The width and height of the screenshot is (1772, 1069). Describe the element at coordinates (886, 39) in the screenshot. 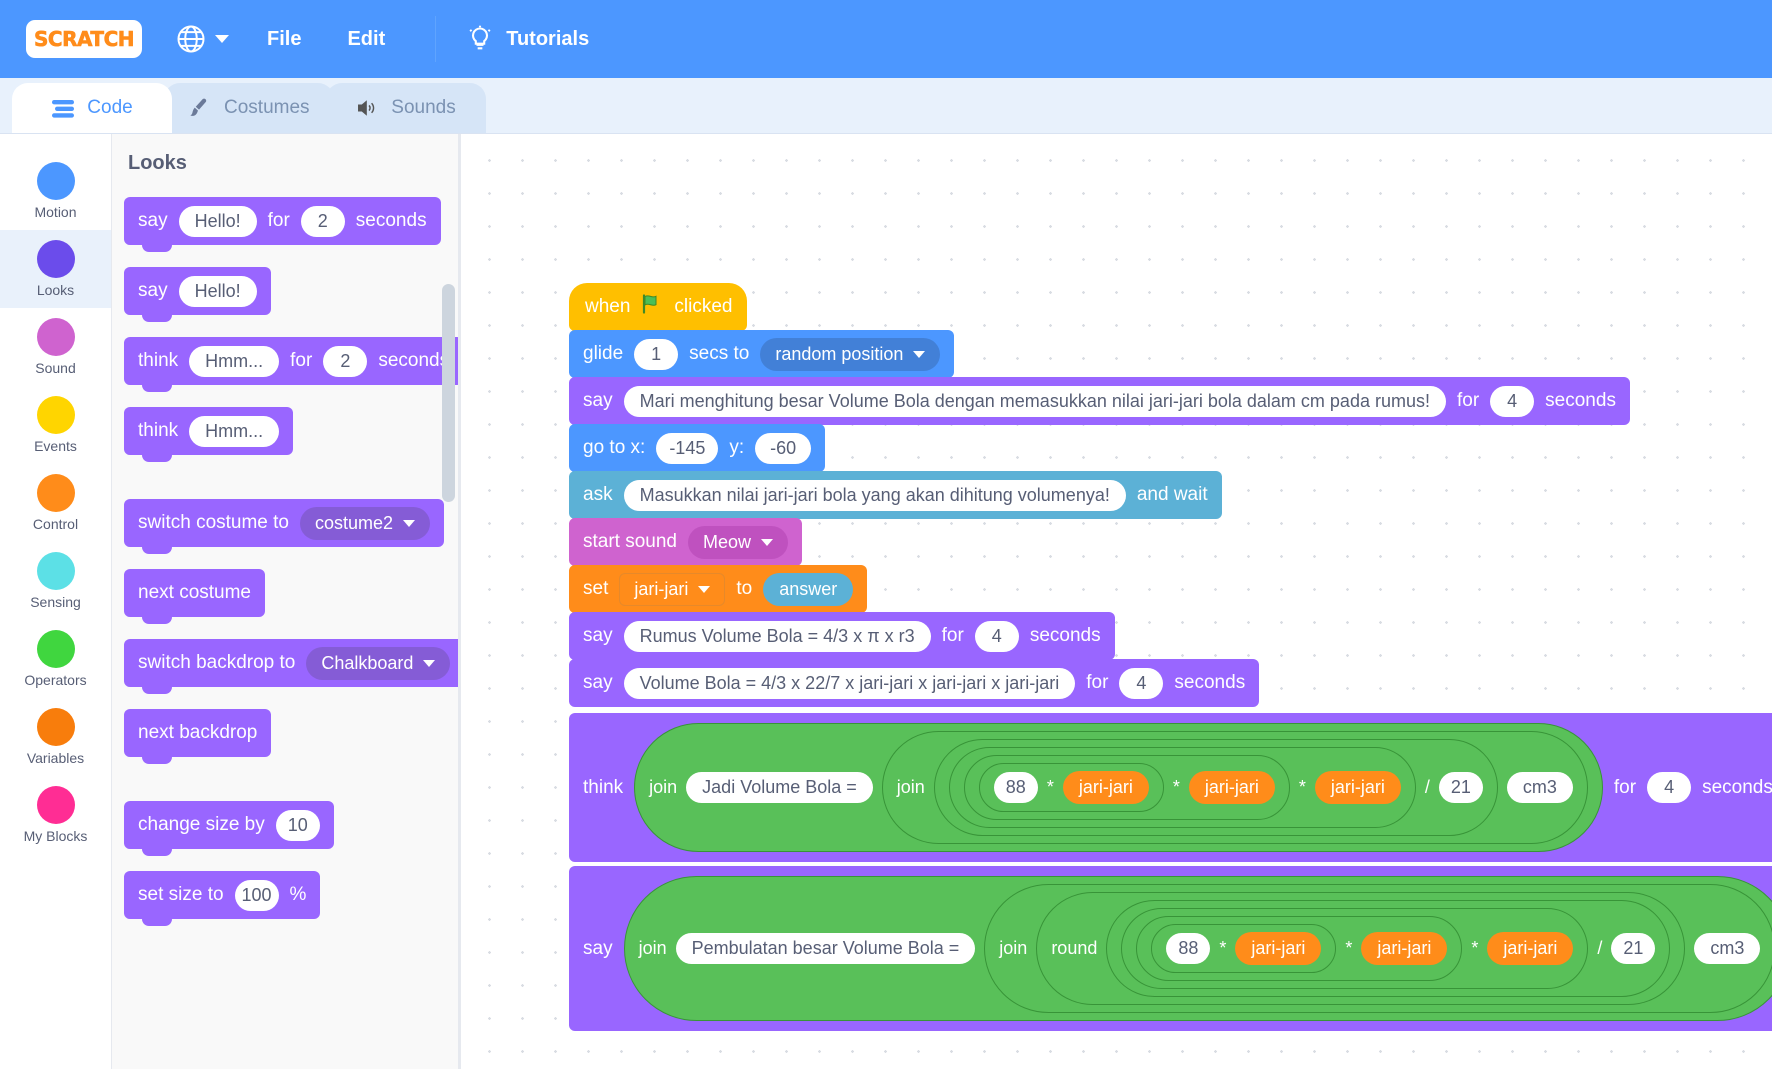

I see `menu-bar: SCRATCH File Edit Tutorials` at that location.